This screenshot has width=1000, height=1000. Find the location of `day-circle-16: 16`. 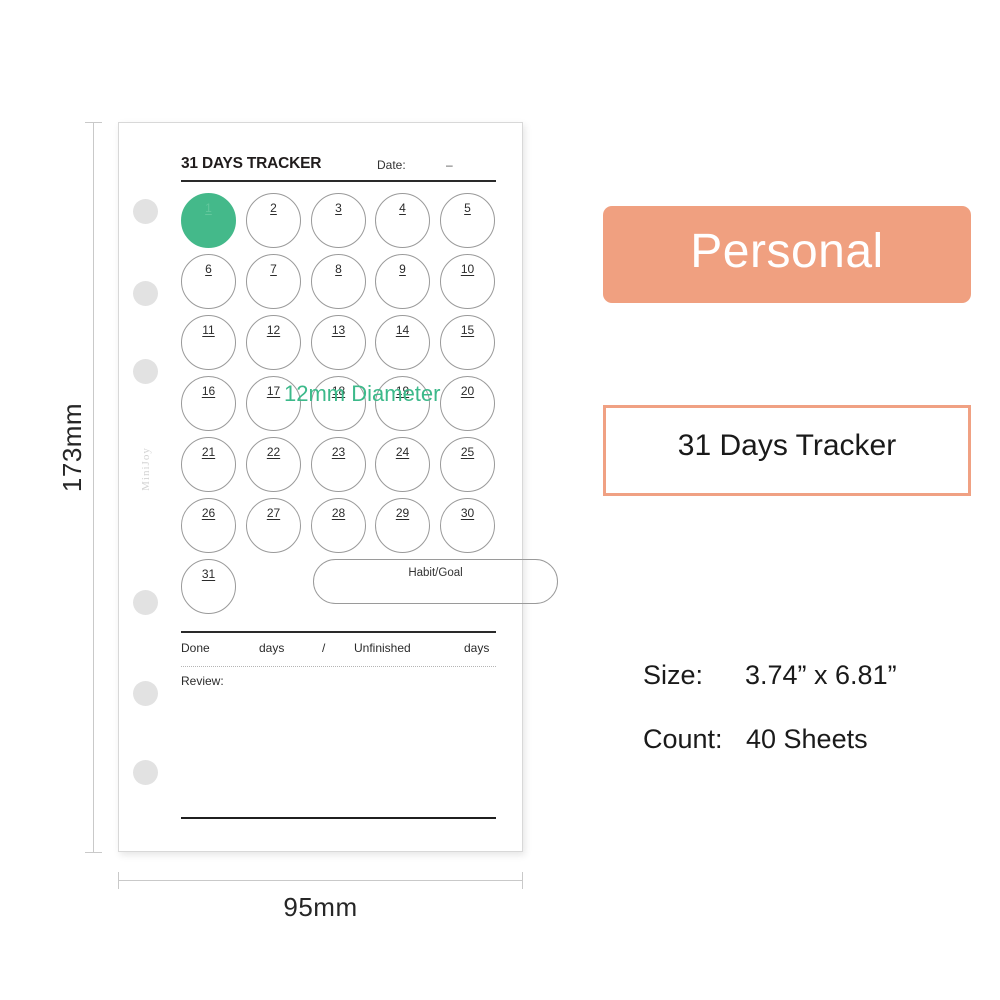

day-circle-16: 16 is located at coordinates (208, 403).